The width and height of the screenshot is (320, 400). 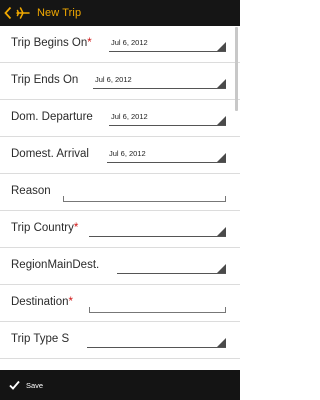 What do you see at coordinates (129, 42) in the screenshot?
I see `trip-begins-on-value: Jul 6, 2012` at bounding box center [129, 42].